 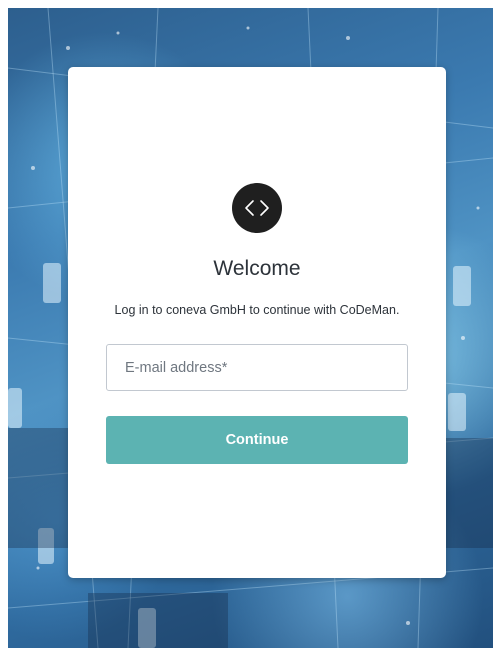 I want to click on email-input, so click(x=257, y=367).